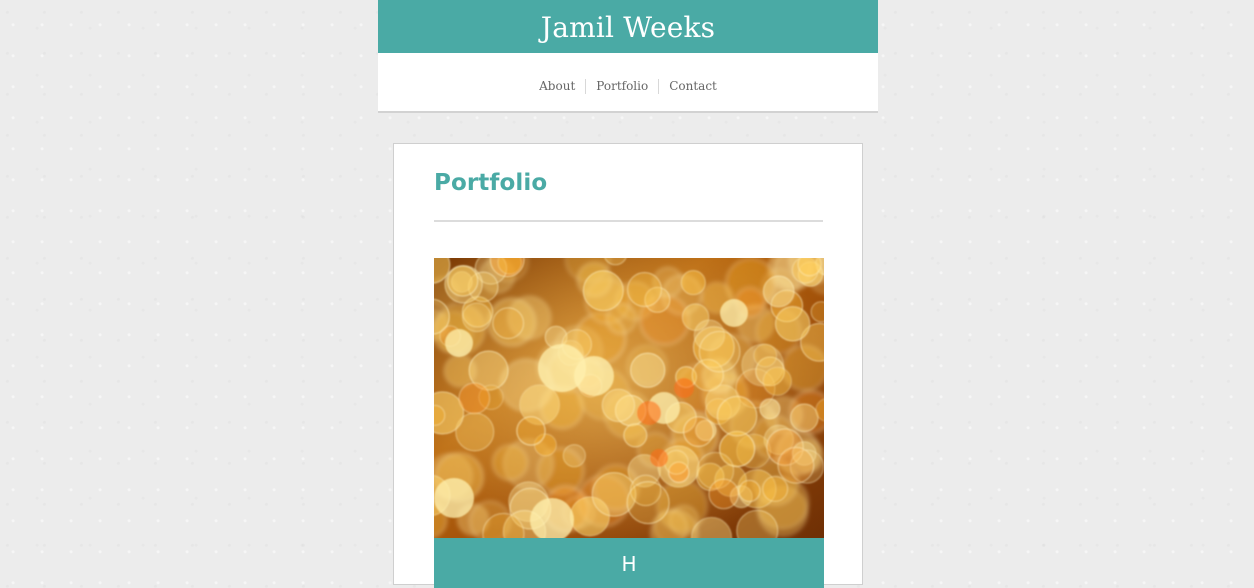 The height and width of the screenshot is (588, 1254). Describe the element at coordinates (628, 221) in the screenshot. I see `heading-divider` at that location.